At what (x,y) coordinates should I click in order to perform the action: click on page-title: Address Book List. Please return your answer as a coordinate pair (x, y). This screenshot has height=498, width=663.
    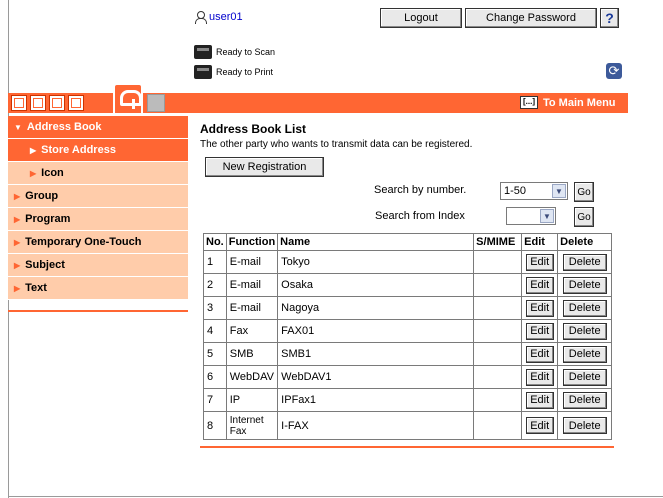
    Looking at the image, I should click on (253, 129).